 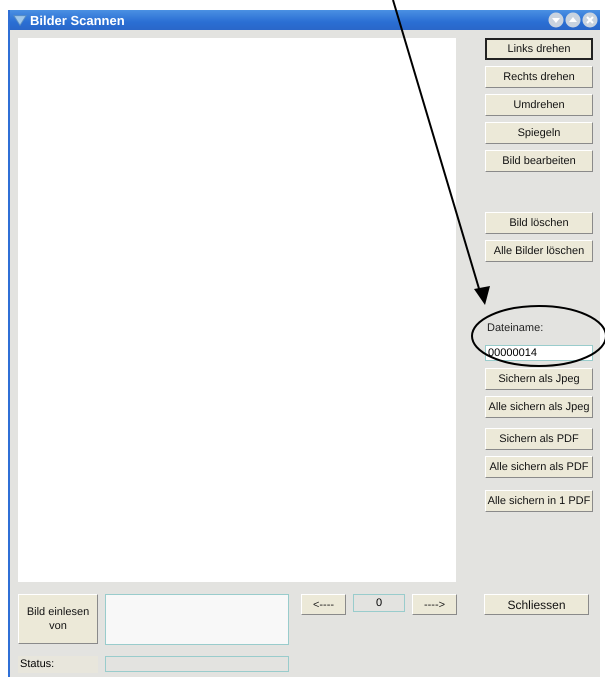 I want to click on scan-source-button: Bild einlesen von, so click(x=58, y=619).